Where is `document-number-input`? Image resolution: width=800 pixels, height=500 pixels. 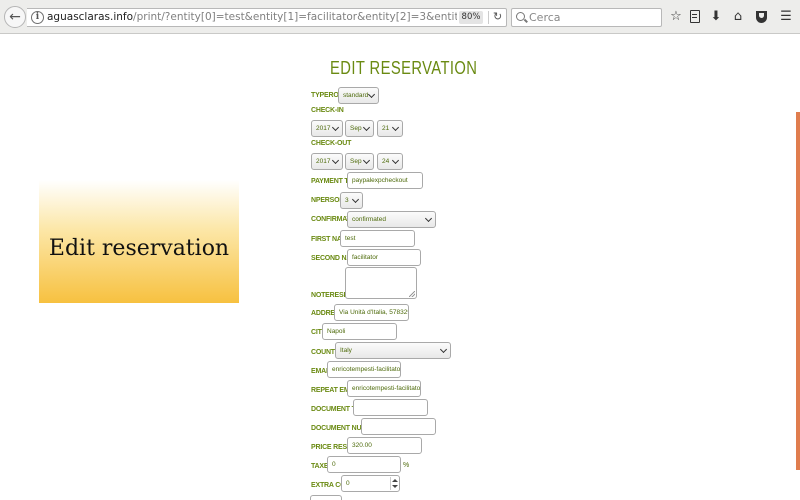 document-number-input is located at coordinates (398, 426).